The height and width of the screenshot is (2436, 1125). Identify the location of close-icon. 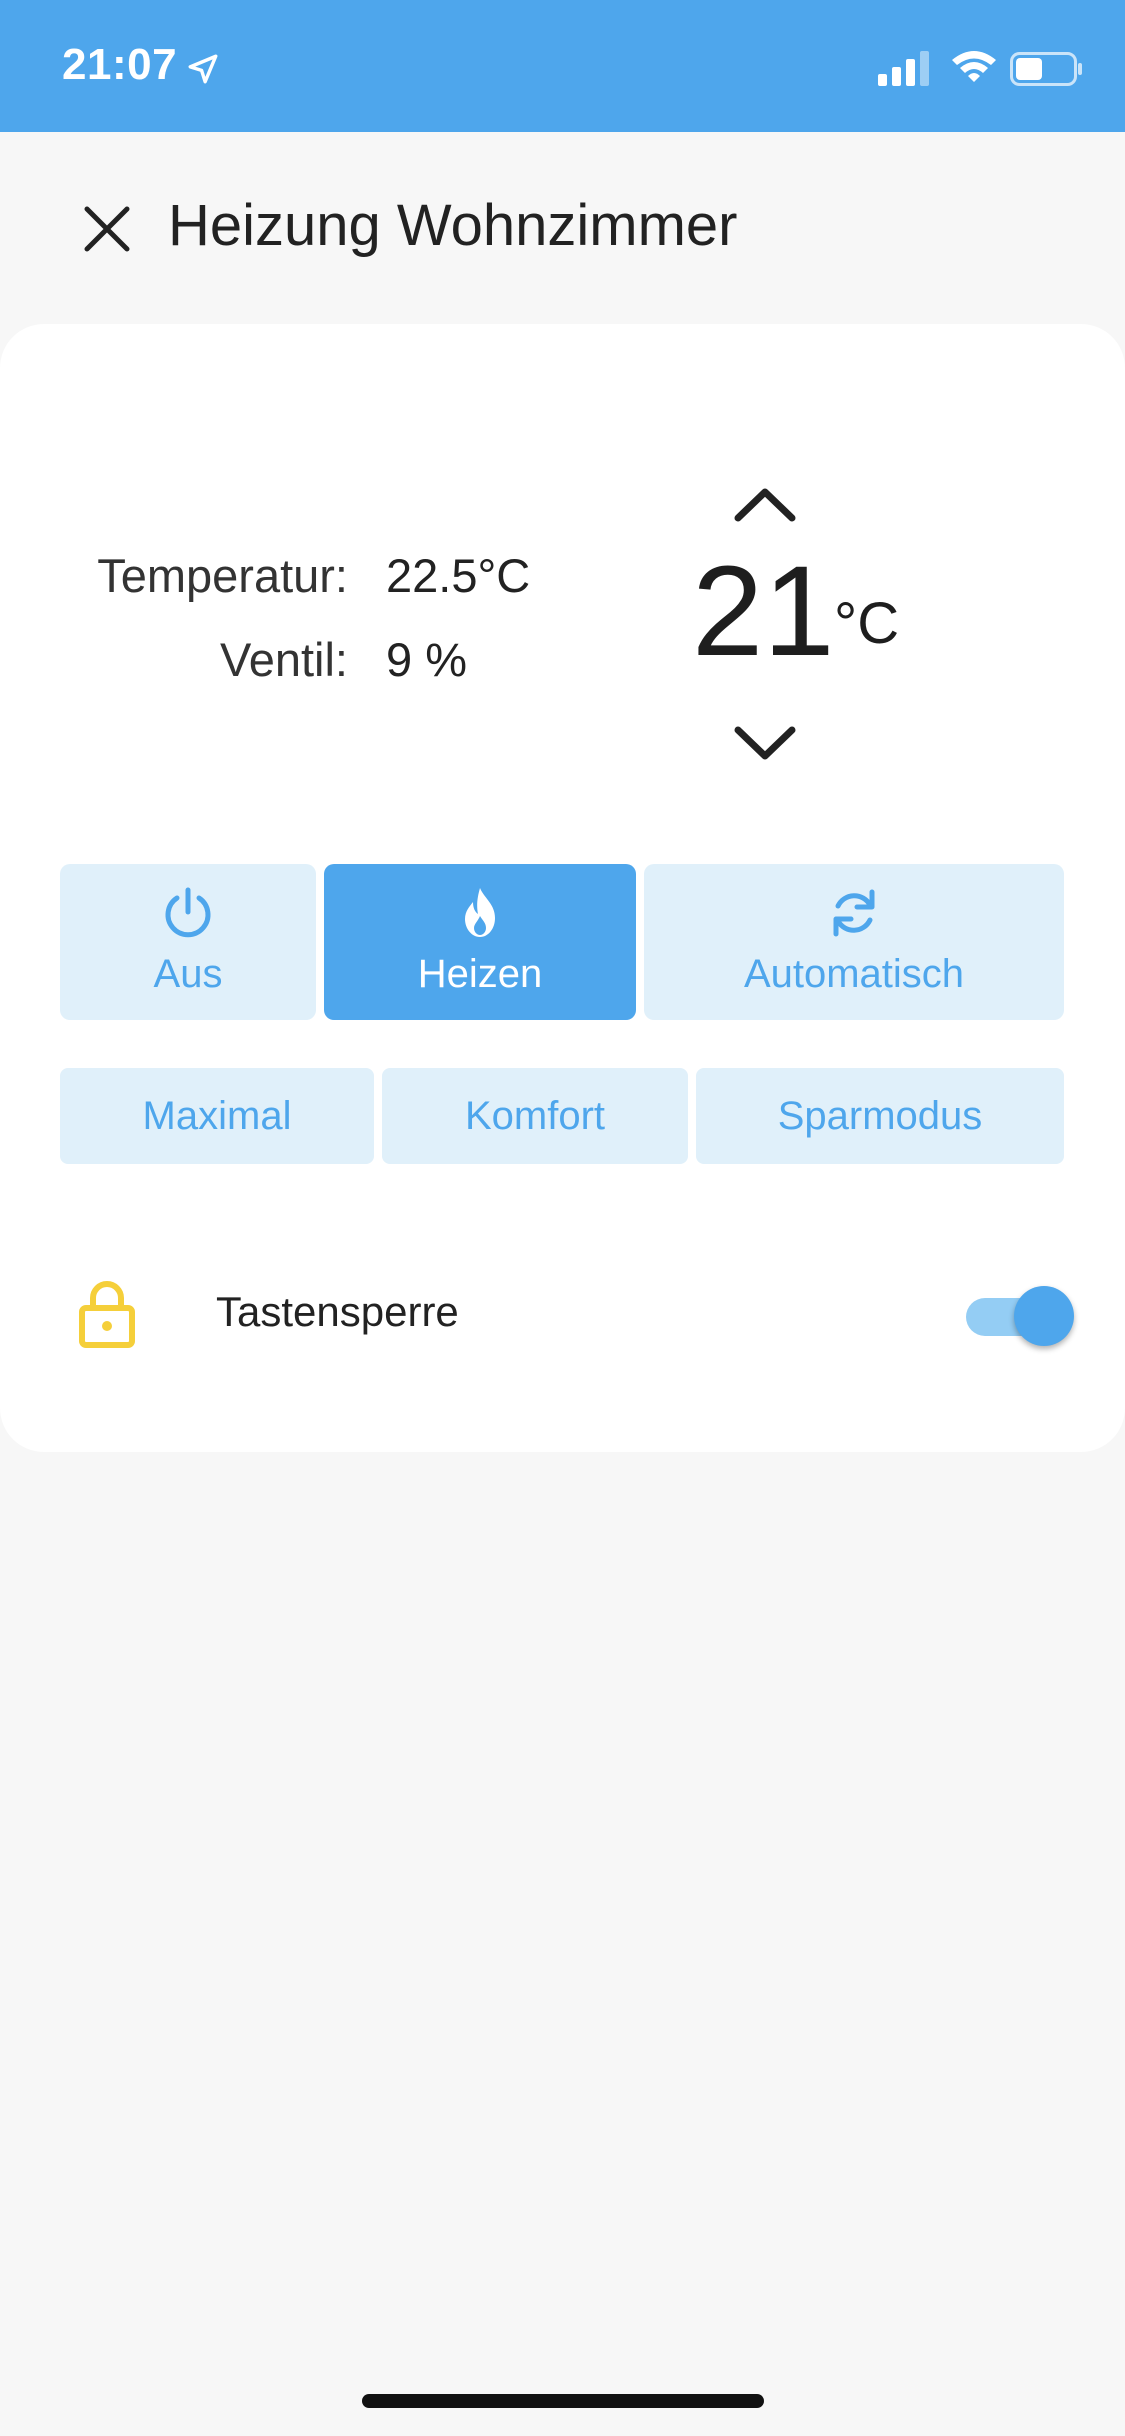
(107, 229).